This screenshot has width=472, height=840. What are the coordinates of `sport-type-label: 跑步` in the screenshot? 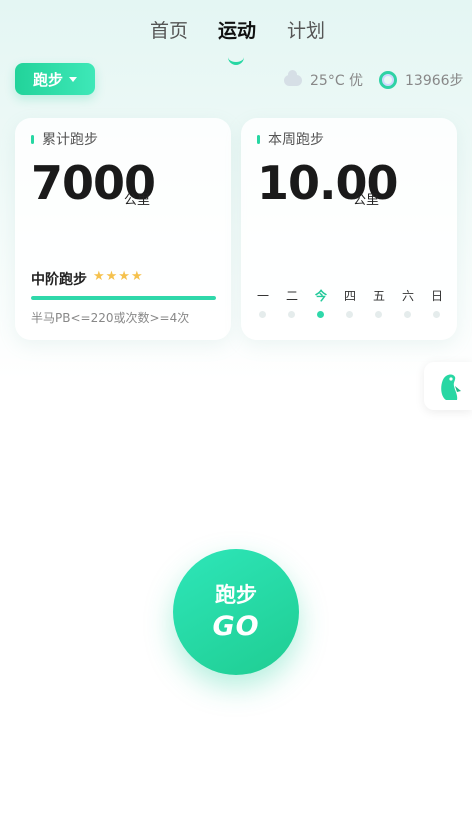 It's located at (47, 79).